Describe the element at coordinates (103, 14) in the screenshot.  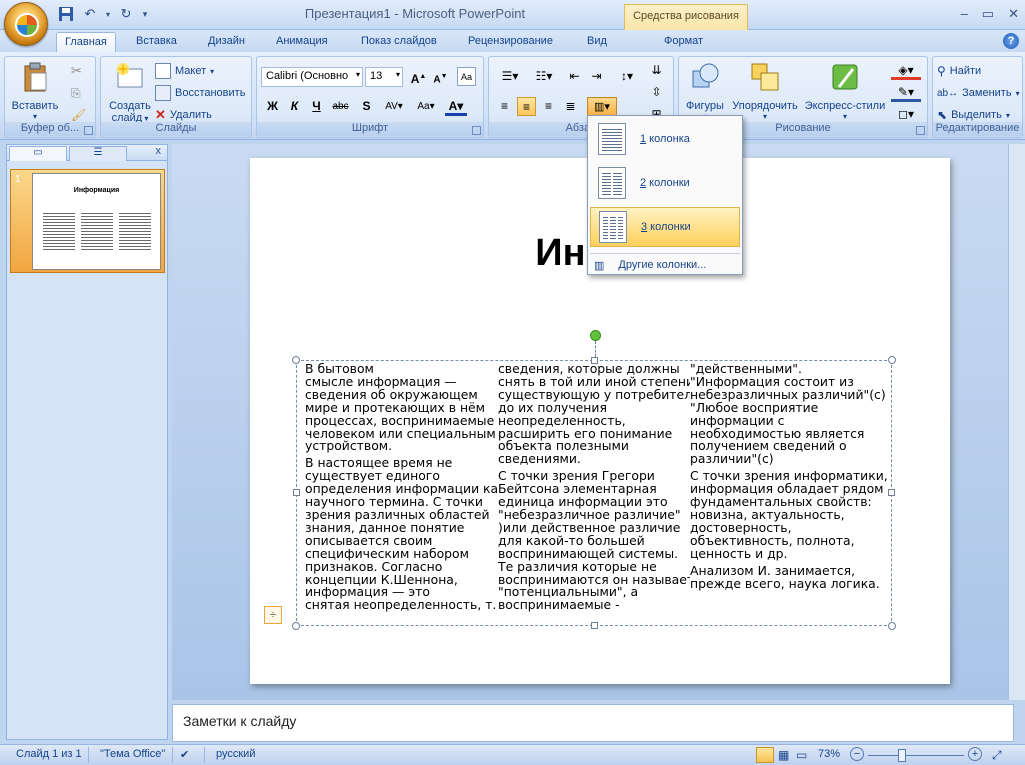
I see `quick-access-toolbar: ↶ ▾ ↻ ▾` at that location.